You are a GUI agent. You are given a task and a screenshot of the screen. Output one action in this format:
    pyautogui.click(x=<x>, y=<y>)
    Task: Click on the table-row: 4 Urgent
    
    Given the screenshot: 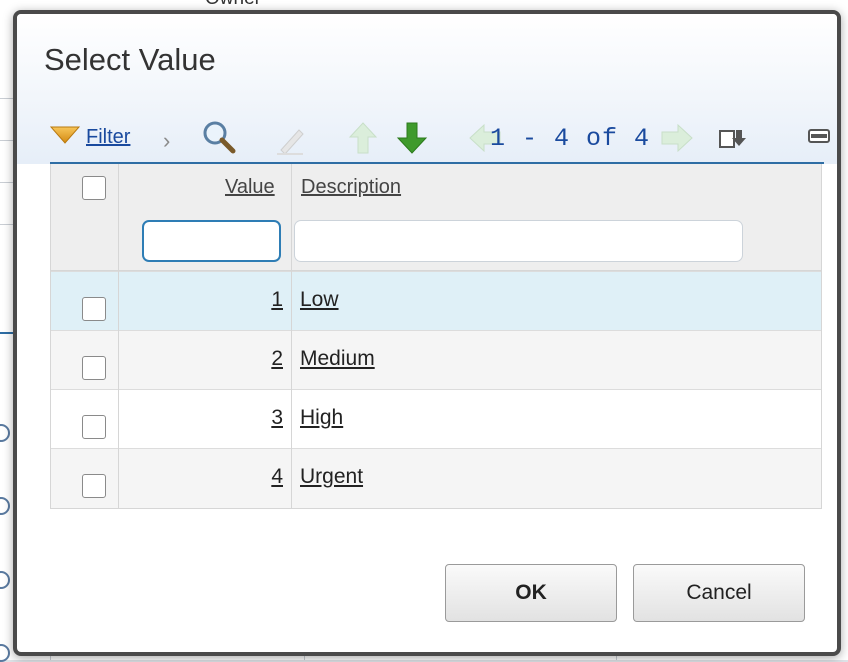 What is the action you would take?
    pyautogui.click(x=436, y=478)
    